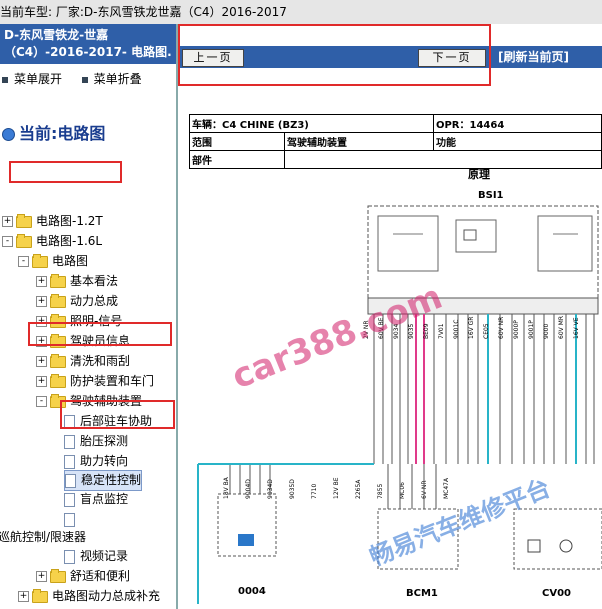  Describe the element at coordinates (471, 328) in the screenshot. I see `wire-code-label: 16V GR` at that location.